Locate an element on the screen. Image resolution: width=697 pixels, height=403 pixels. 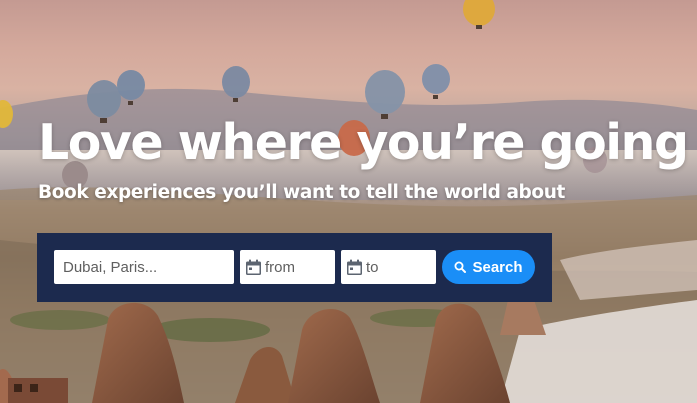
date-to-input is located at coordinates (401, 267).